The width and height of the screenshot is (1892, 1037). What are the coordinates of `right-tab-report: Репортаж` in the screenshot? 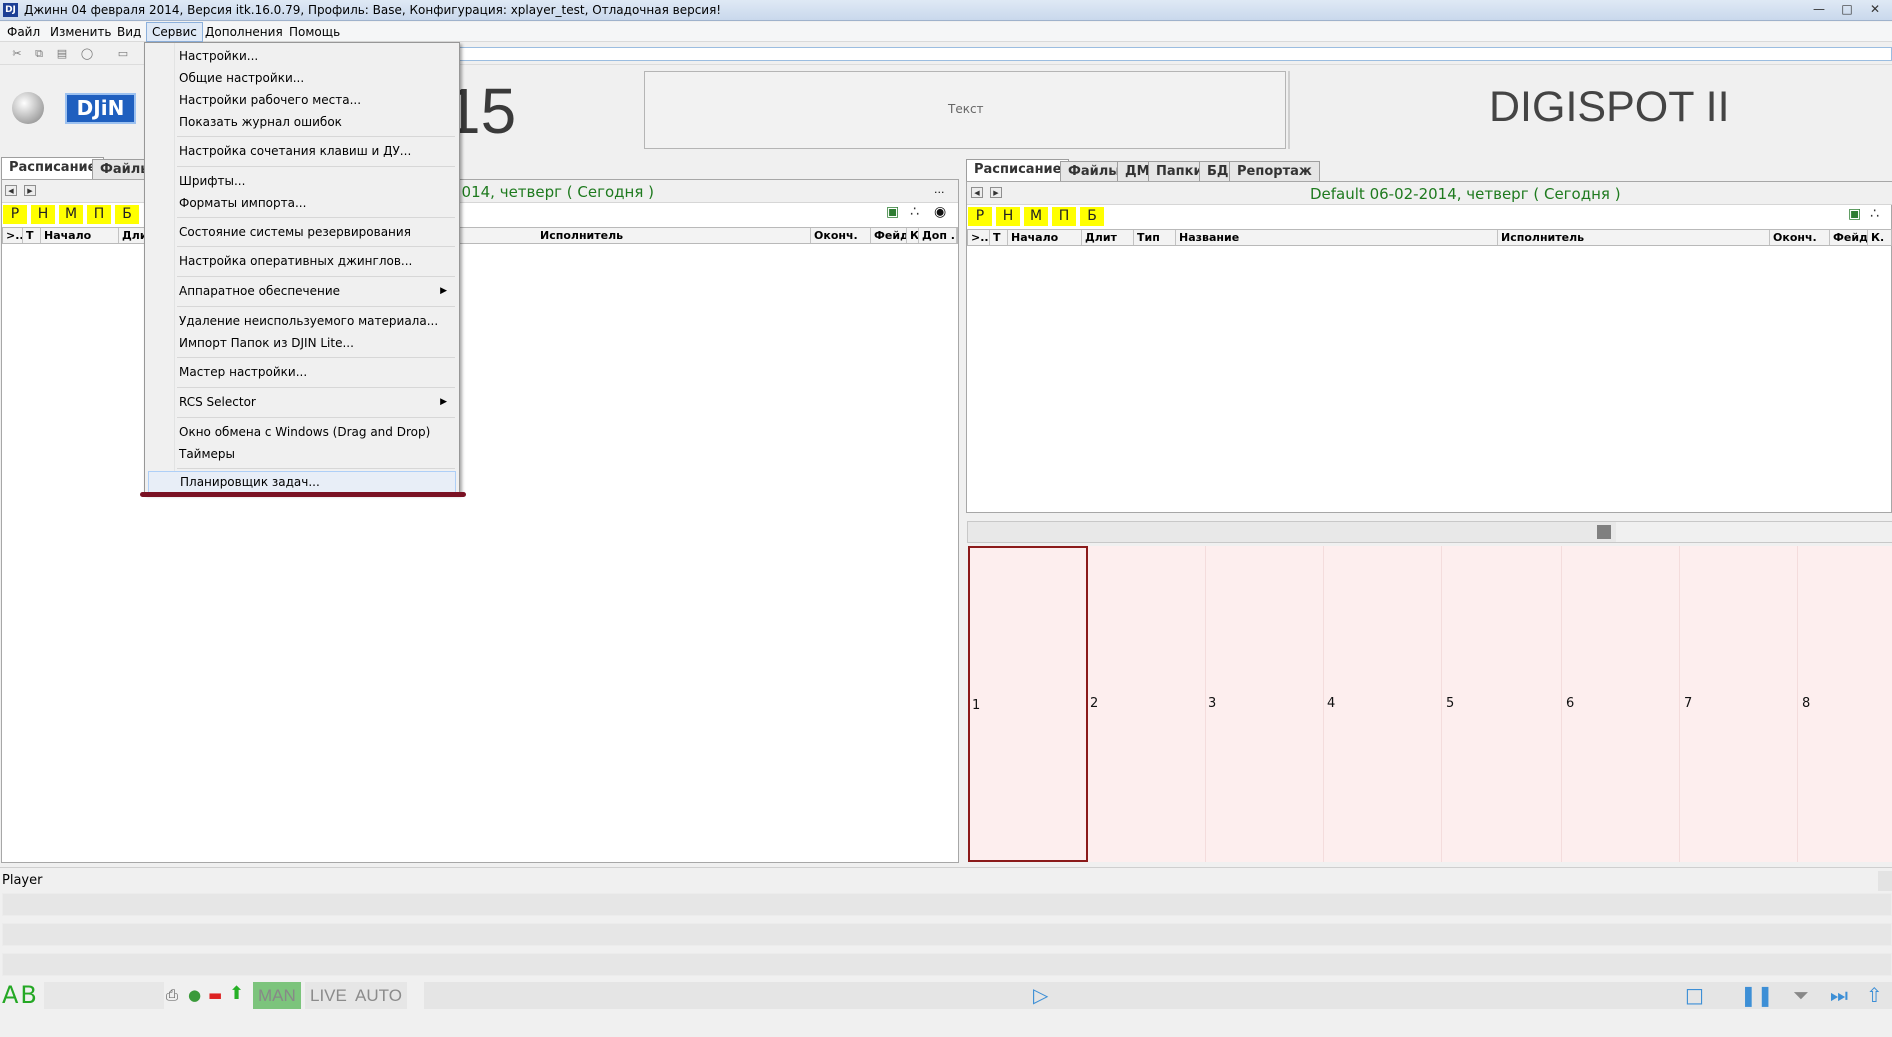 It's located at (1274, 171).